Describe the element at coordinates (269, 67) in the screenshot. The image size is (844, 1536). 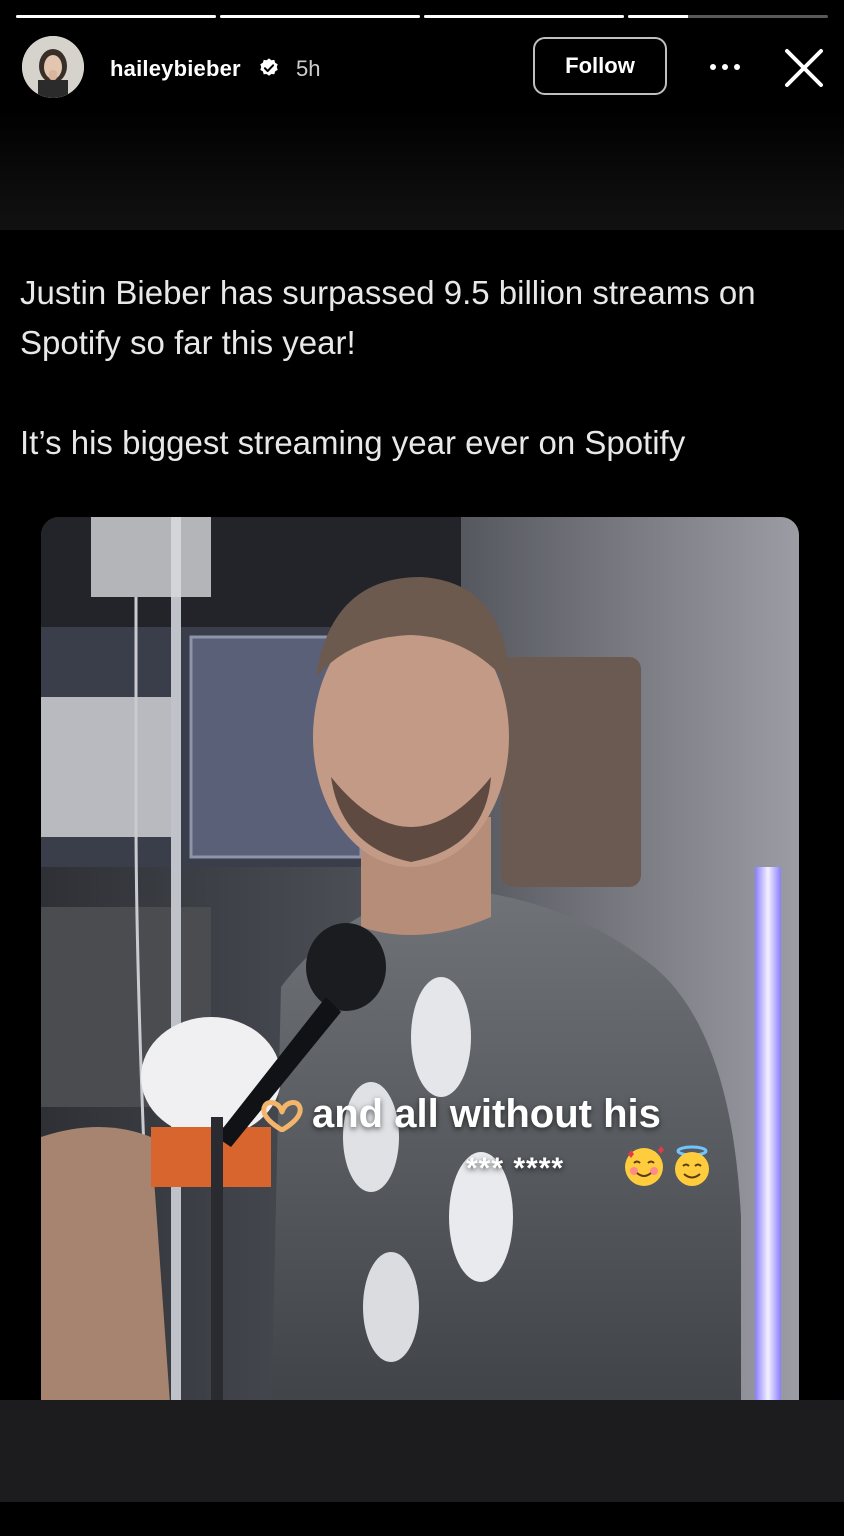
I see `verified-badge-icon` at that location.